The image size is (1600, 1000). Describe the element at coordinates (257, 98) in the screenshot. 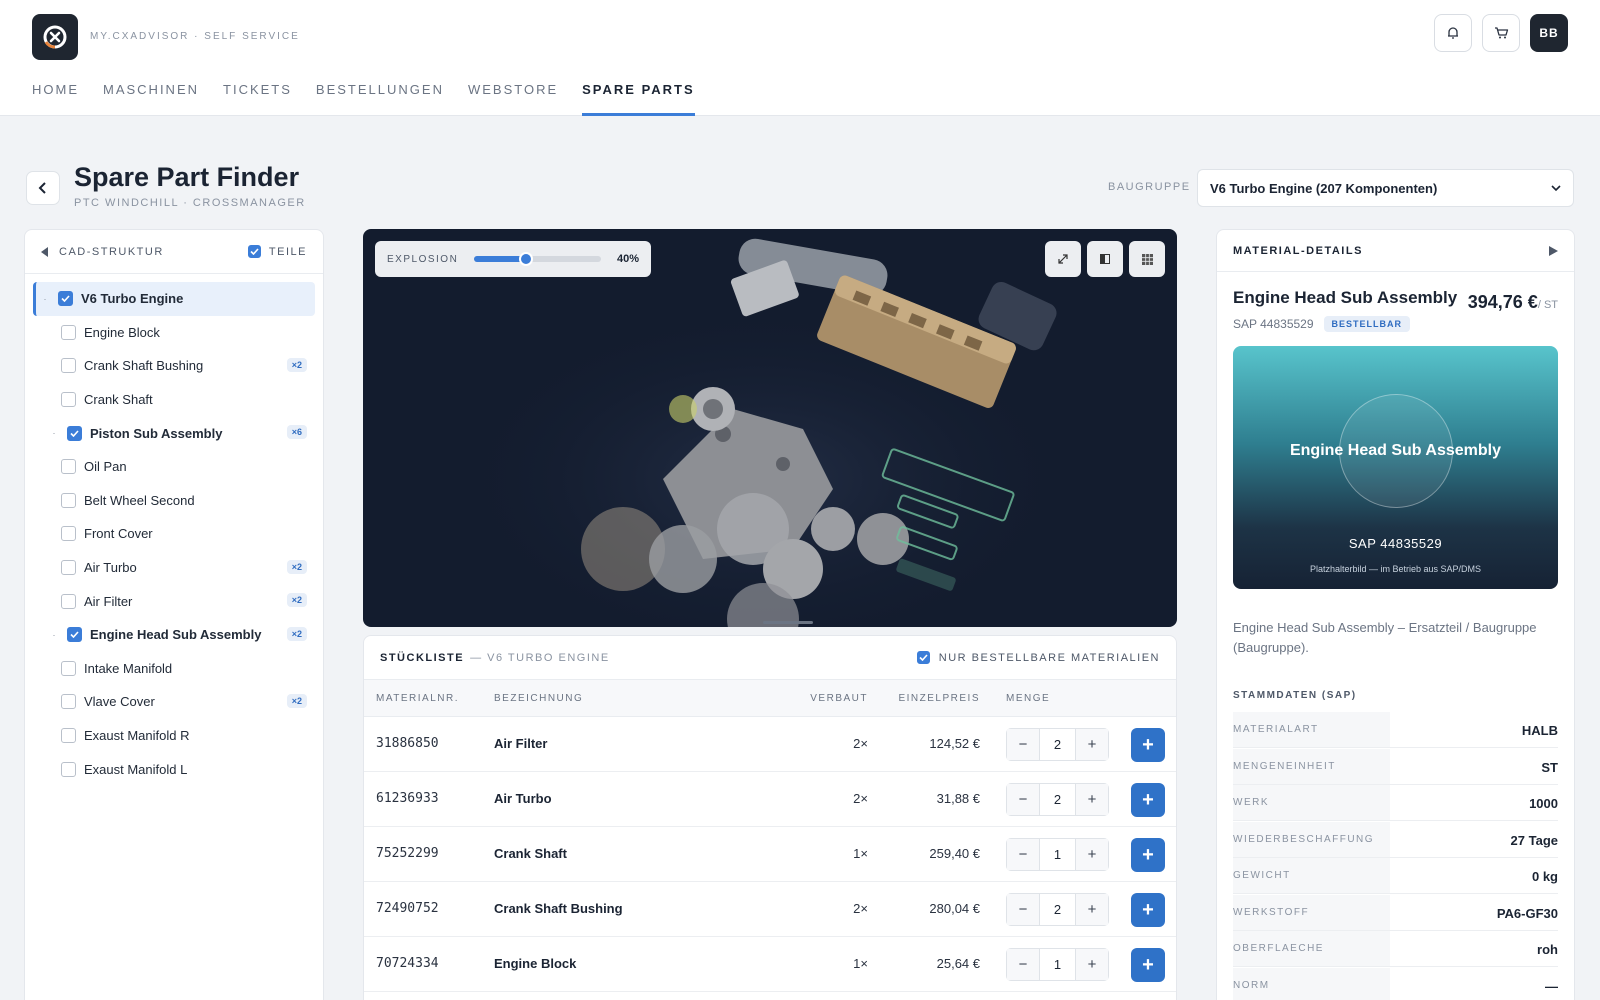

I see `nav-tickets: TICKETS` at that location.